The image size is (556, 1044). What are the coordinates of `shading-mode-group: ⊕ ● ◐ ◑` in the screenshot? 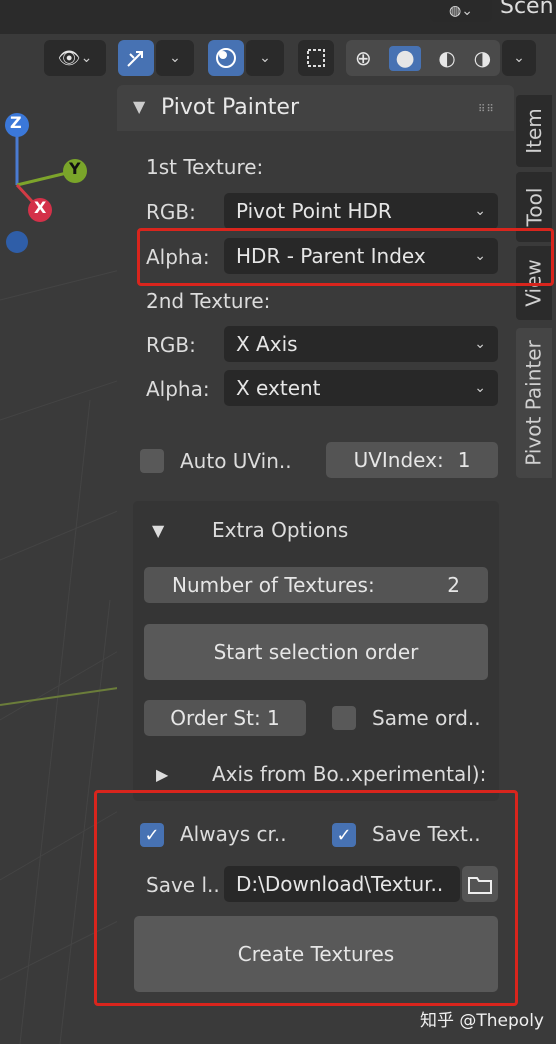 It's located at (423, 58).